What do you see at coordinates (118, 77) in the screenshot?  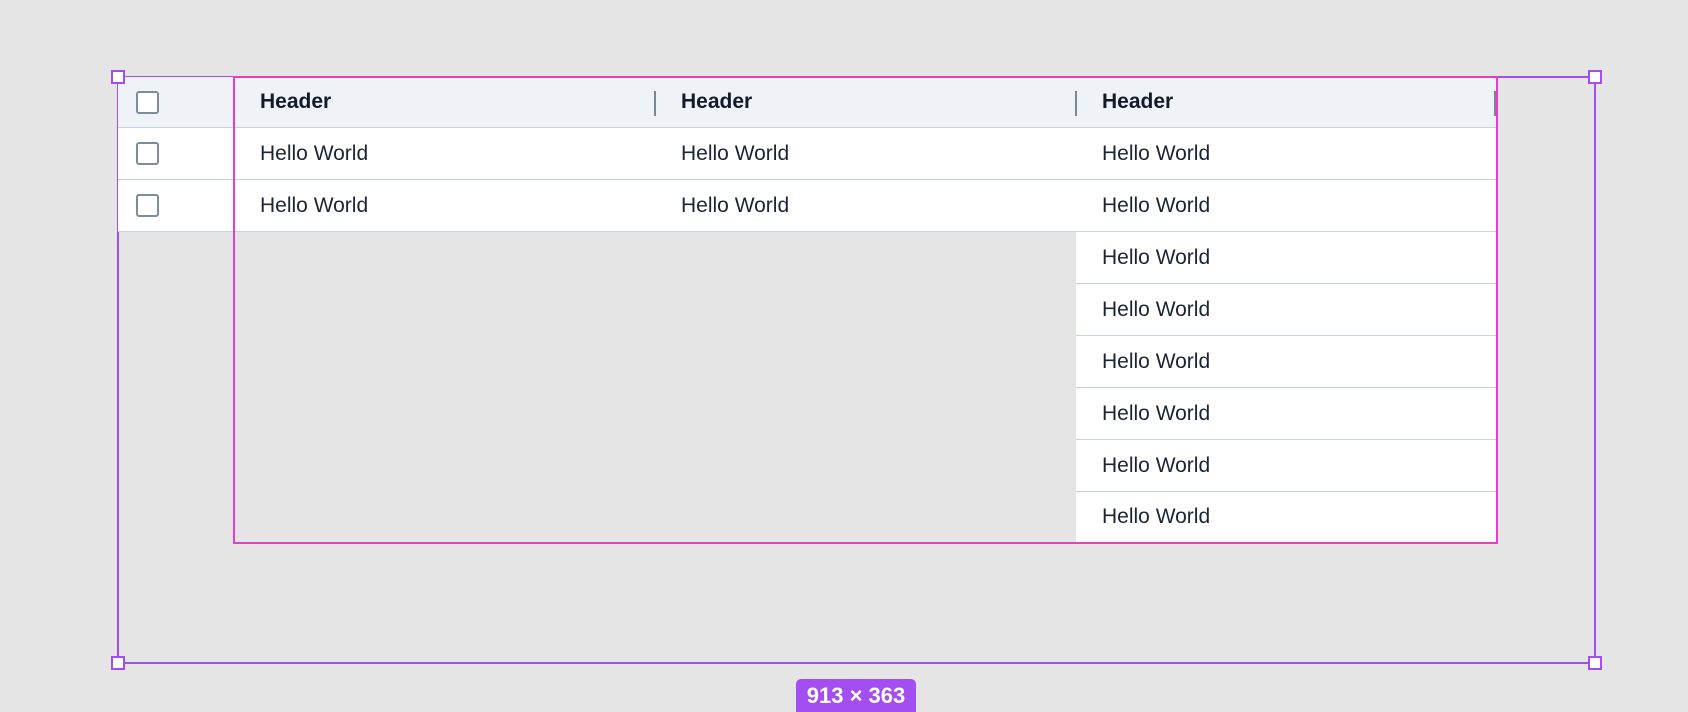 I see `resize-handle-top-left` at bounding box center [118, 77].